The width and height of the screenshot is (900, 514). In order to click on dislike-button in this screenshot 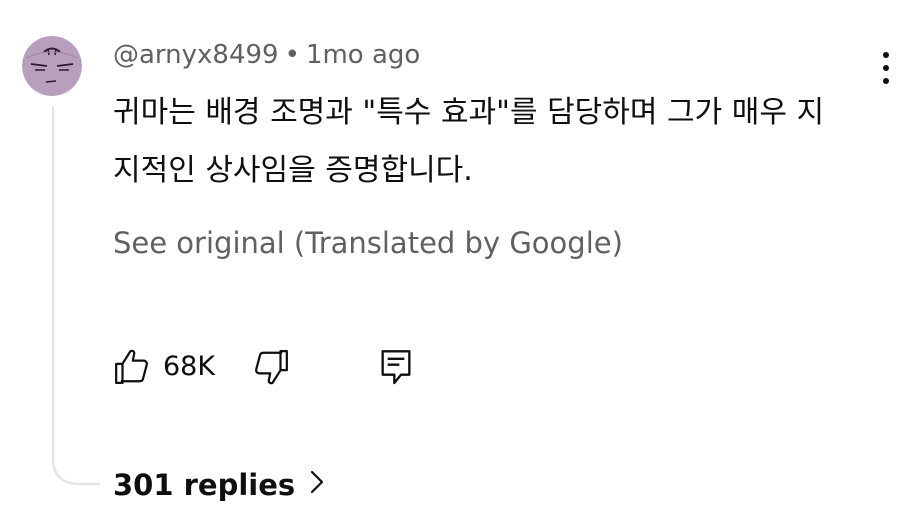, I will do `click(271, 369)`.